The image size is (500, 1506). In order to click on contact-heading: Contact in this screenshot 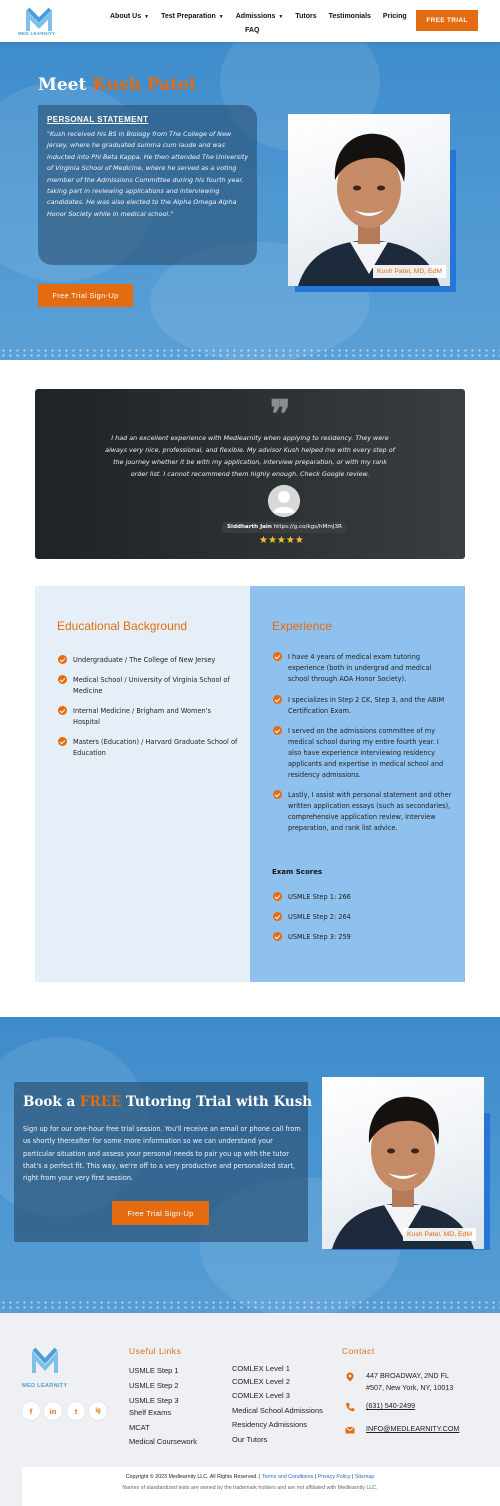, I will do `click(358, 1351)`.